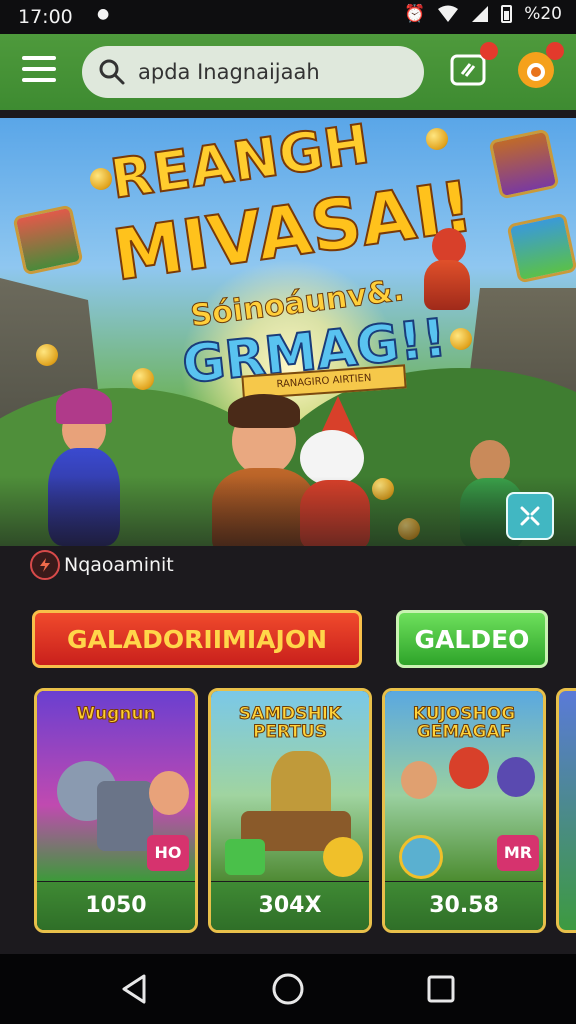  What do you see at coordinates (112, 72) in the screenshot?
I see `search-icon` at bounding box center [112, 72].